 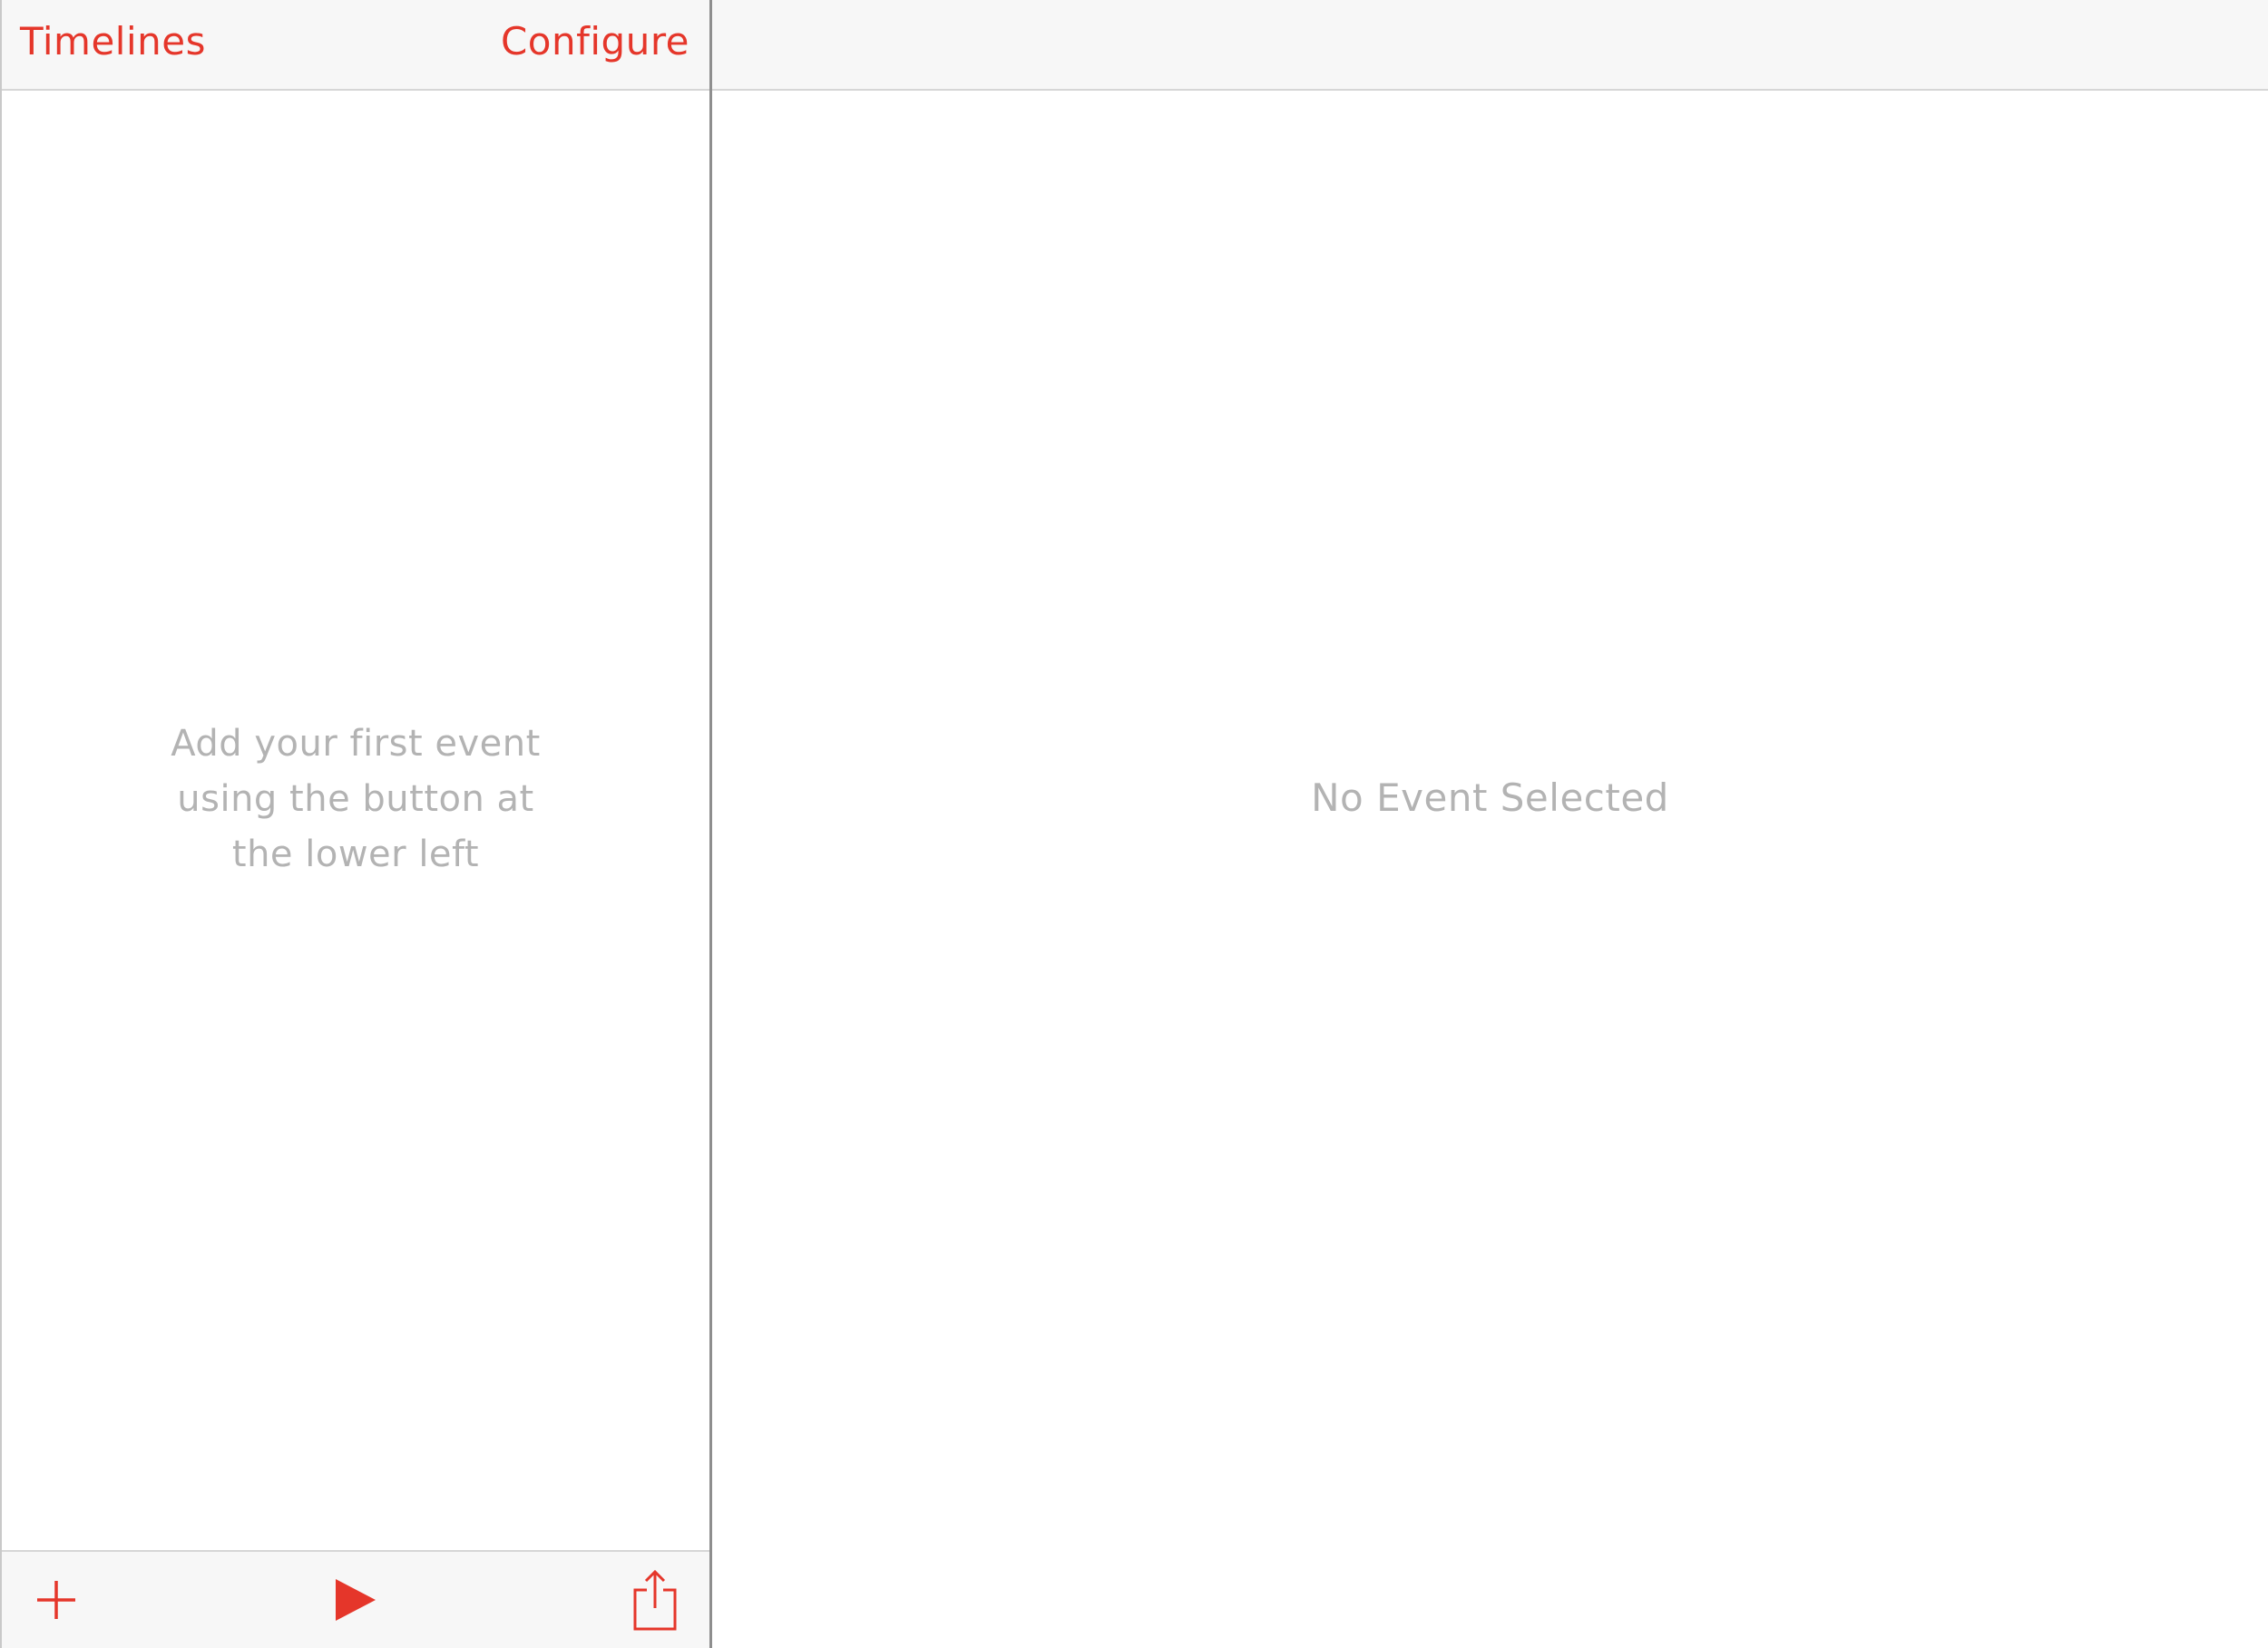 I want to click on no-event-selected-label: No Event Selected, so click(x=1490, y=797).